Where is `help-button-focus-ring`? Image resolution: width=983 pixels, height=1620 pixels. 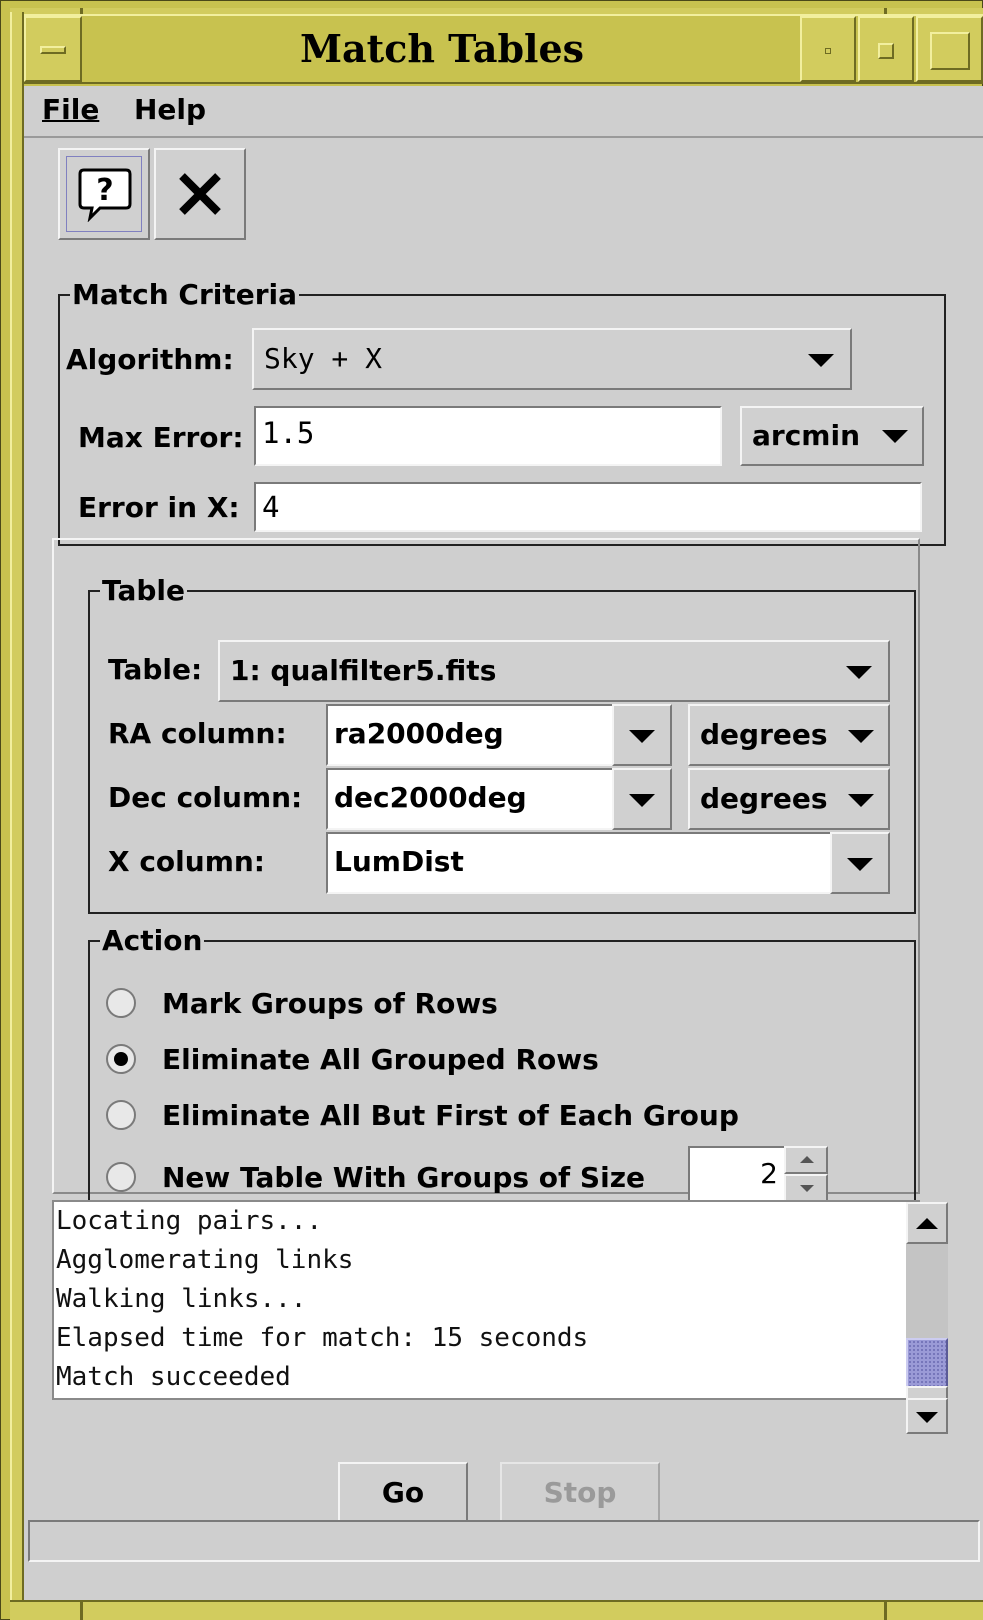
help-button-focus-ring is located at coordinates (104, 194).